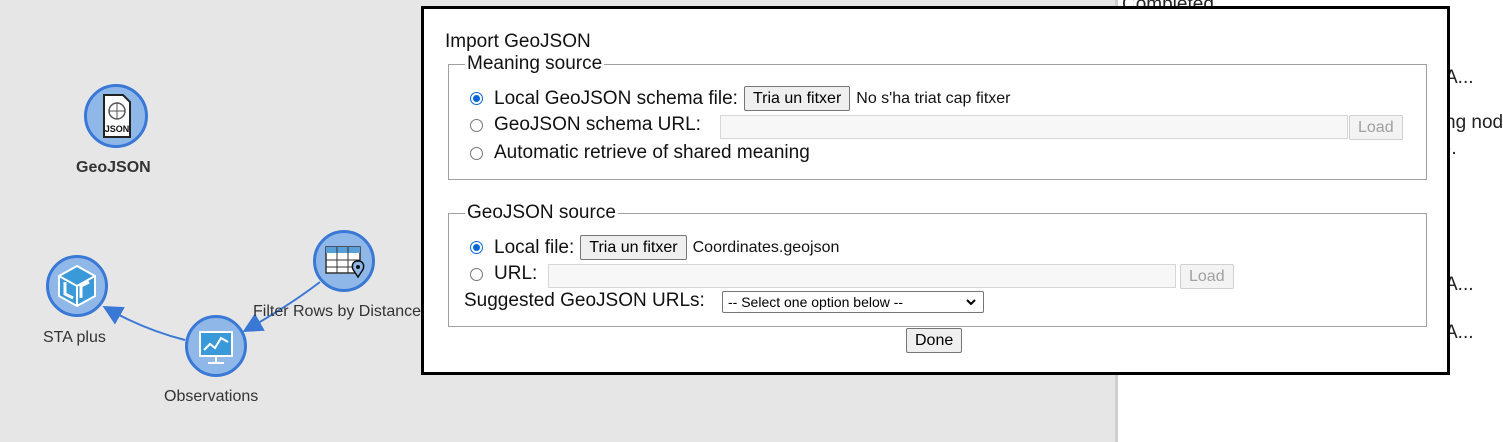 This screenshot has width=1503, height=442. I want to click on sta-plus-cube-icon, so click(77, 286).